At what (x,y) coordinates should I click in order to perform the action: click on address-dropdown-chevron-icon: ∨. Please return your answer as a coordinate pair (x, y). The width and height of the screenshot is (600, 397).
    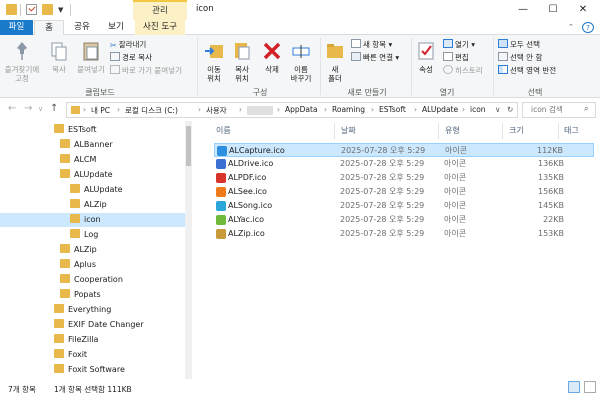
    Looking at the image, I should click on (498, 109).